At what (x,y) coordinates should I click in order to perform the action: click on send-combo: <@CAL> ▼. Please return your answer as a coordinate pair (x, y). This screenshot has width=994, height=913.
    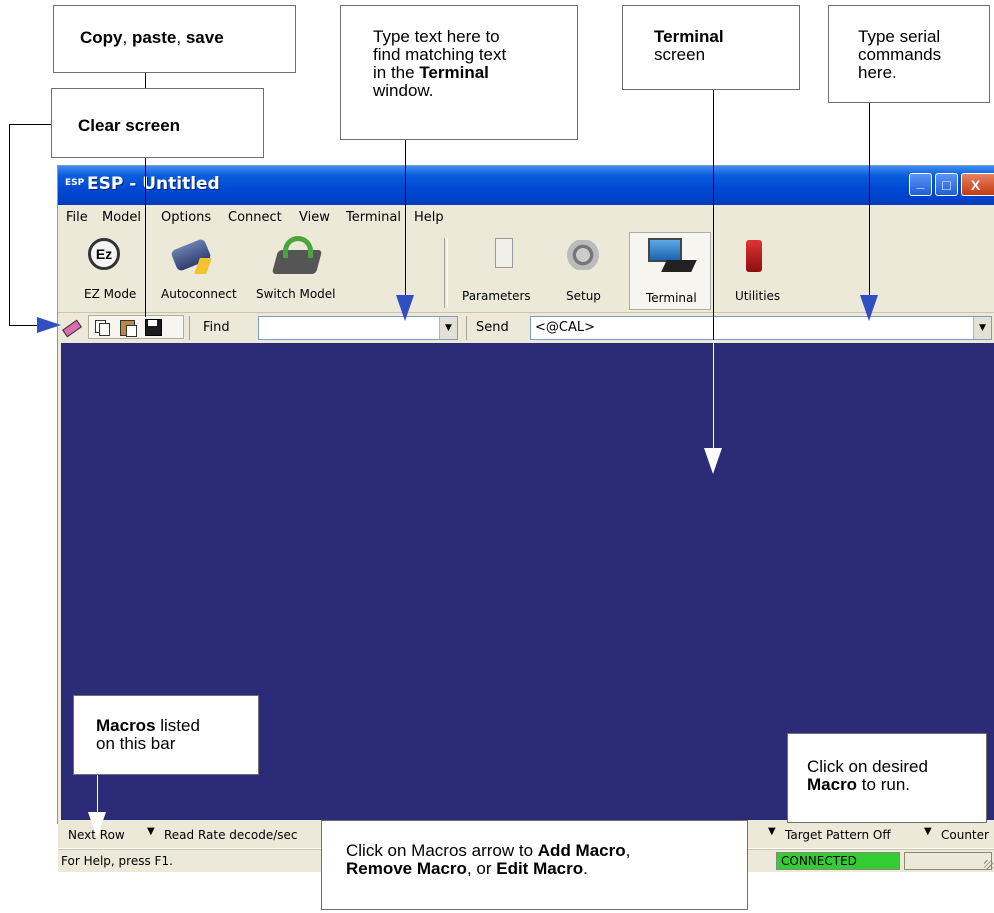
    Looking at the image, I should click on (761, 328).